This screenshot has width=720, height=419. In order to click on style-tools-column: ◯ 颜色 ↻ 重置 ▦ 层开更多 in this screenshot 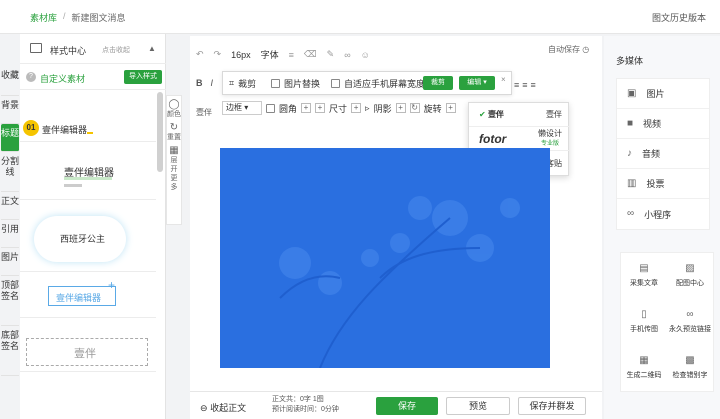, I will do `click(174, 160)`.